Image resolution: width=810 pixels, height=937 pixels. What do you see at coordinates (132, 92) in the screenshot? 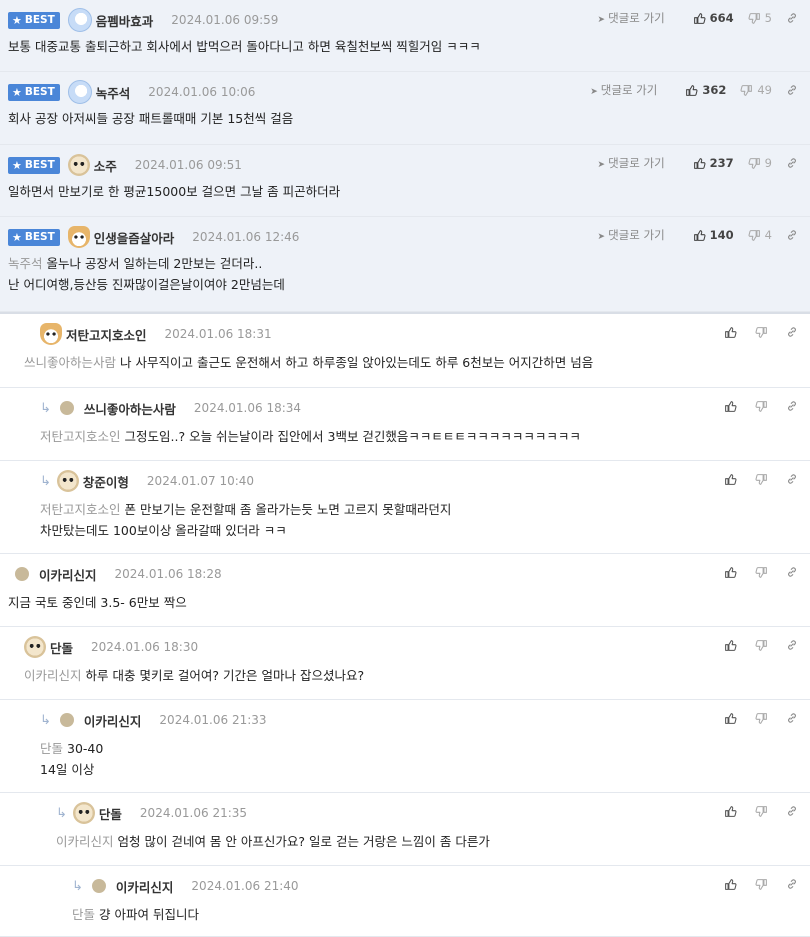
I see `comment-header: ★ BEST 녹주석 2024.01.06 10:06` at bounding box center [132, 92].